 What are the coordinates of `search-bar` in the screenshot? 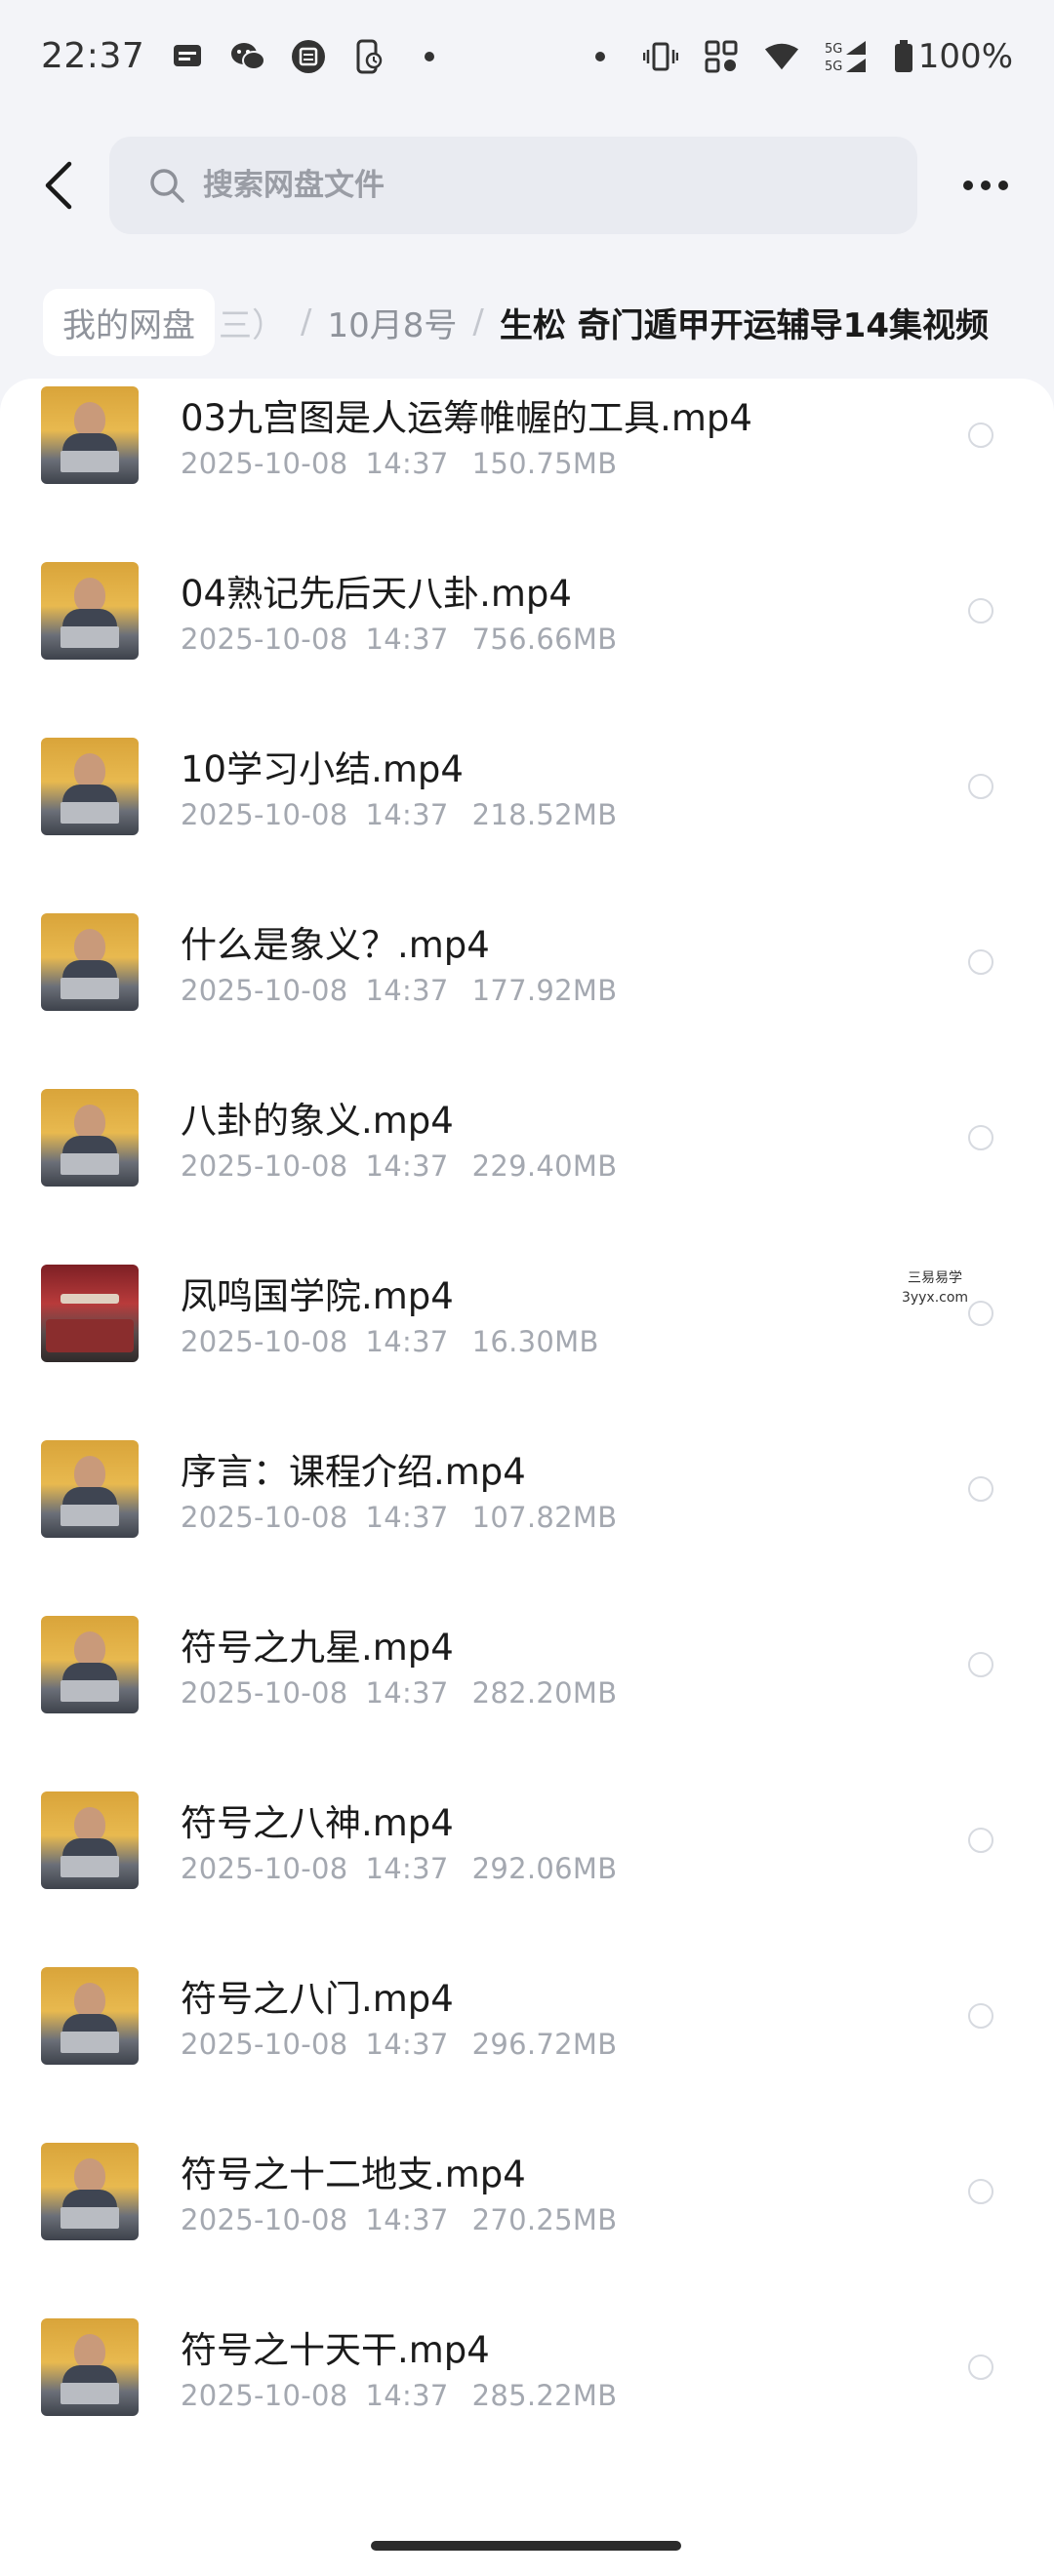 It's located at (513, 185).